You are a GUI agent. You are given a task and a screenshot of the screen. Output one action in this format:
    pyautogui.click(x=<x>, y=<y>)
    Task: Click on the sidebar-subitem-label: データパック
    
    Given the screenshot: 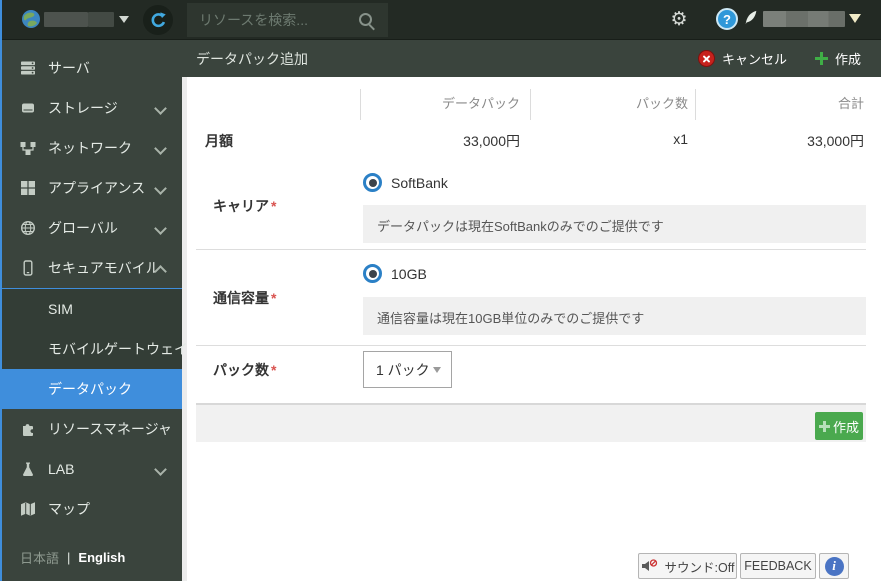 What is the action you would take?
    pyautogui.click(x=90, y=389)
    